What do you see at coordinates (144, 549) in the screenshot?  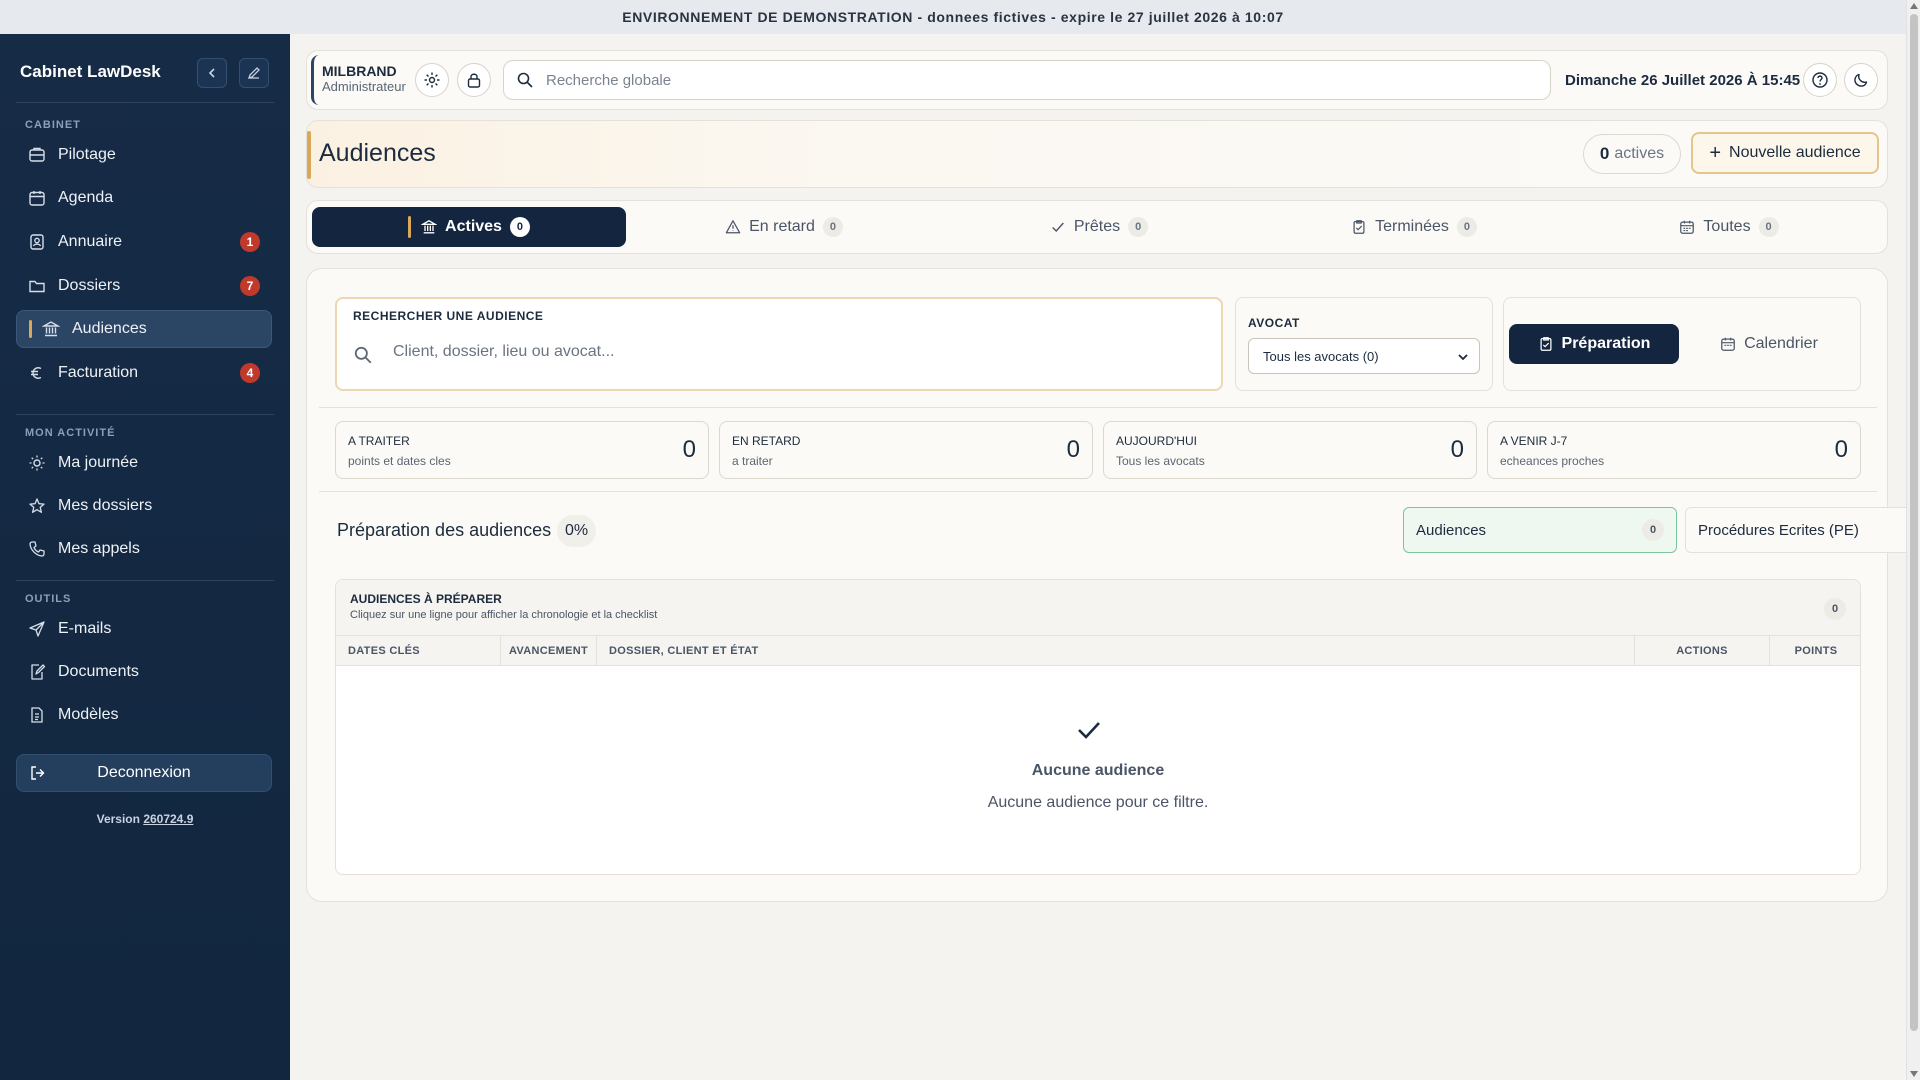 I see `sidebar-item-mes-appels: Mes appels` at bounding box center [144, 549].